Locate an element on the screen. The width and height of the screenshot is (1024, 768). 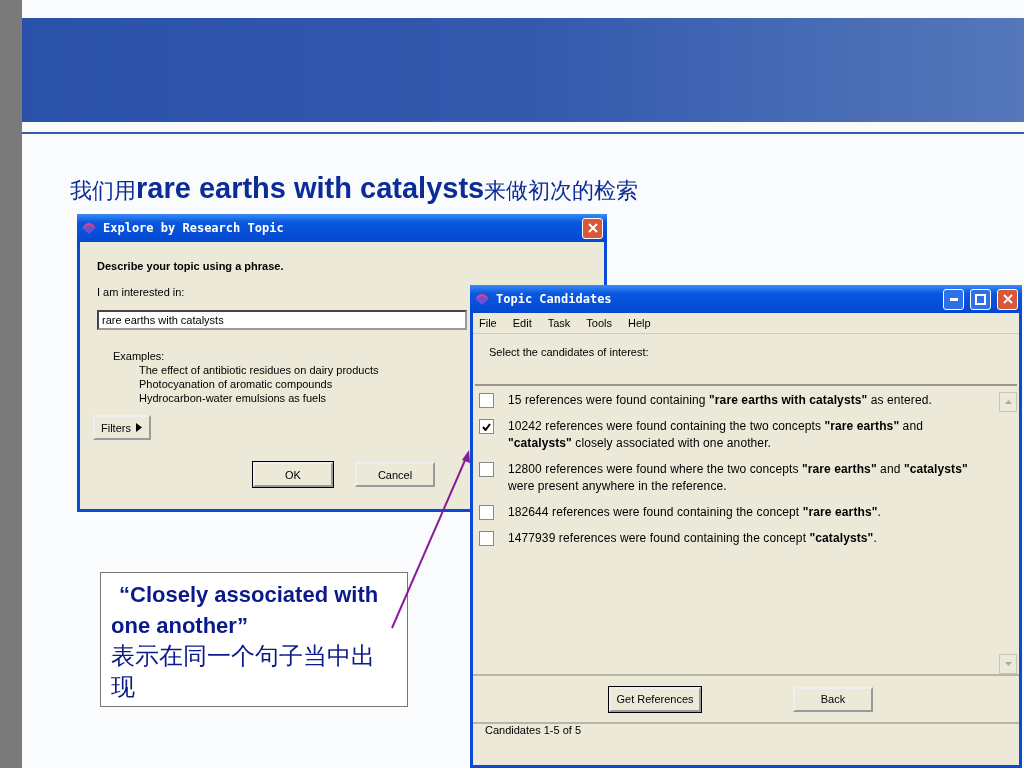
scroll-down-button is located at coordinates (1008, 664).